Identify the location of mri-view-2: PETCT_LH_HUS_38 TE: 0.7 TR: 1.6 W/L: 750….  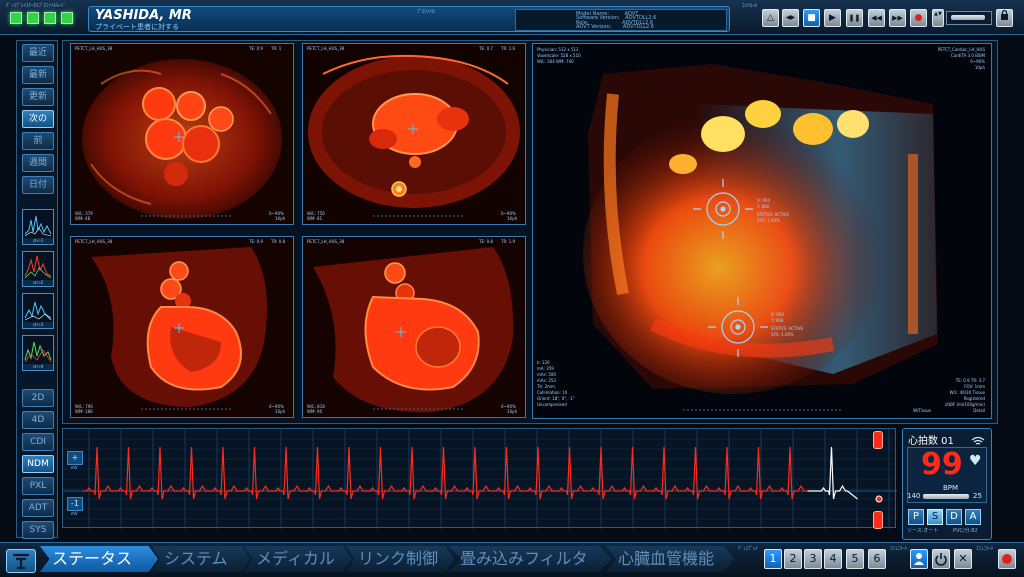
(414, 134).